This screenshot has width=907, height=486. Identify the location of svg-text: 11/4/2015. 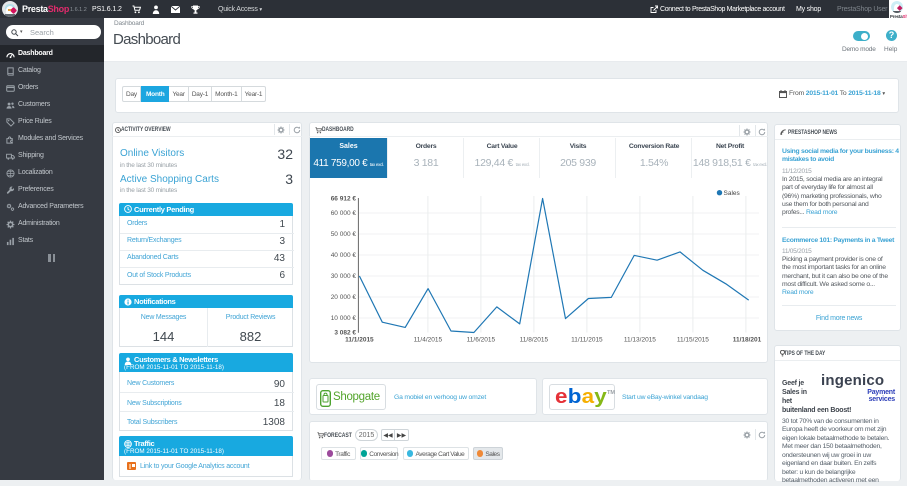
(428, 340).